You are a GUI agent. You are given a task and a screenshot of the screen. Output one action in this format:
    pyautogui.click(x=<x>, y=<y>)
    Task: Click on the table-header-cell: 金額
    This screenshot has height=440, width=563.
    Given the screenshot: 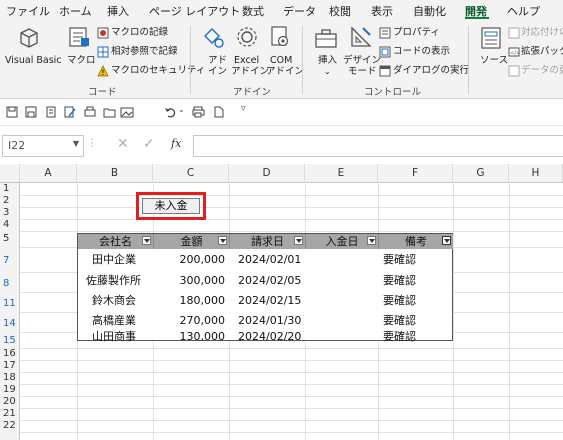 What is the action you would take?
    pyautogui.click(x=192, y=241)
    